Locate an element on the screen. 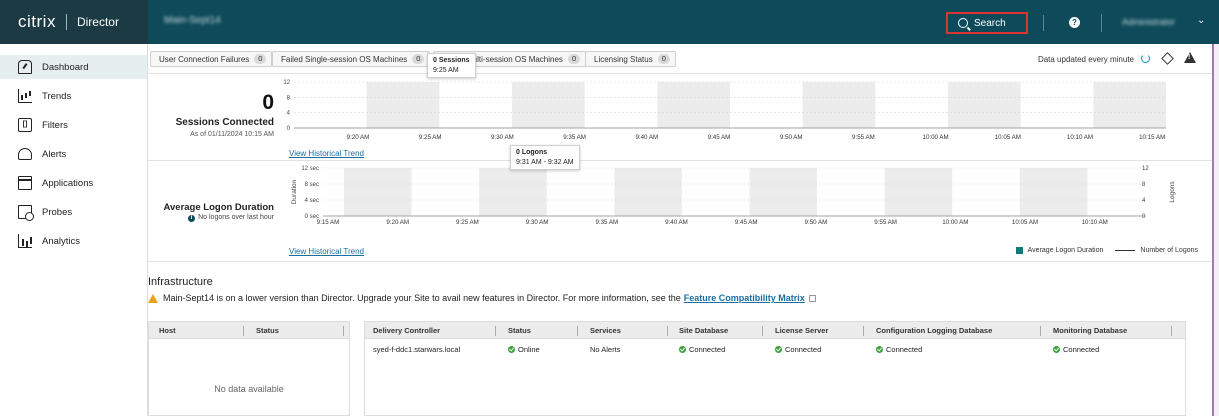  help-icon: ? is located at coordinates (1074, 22).